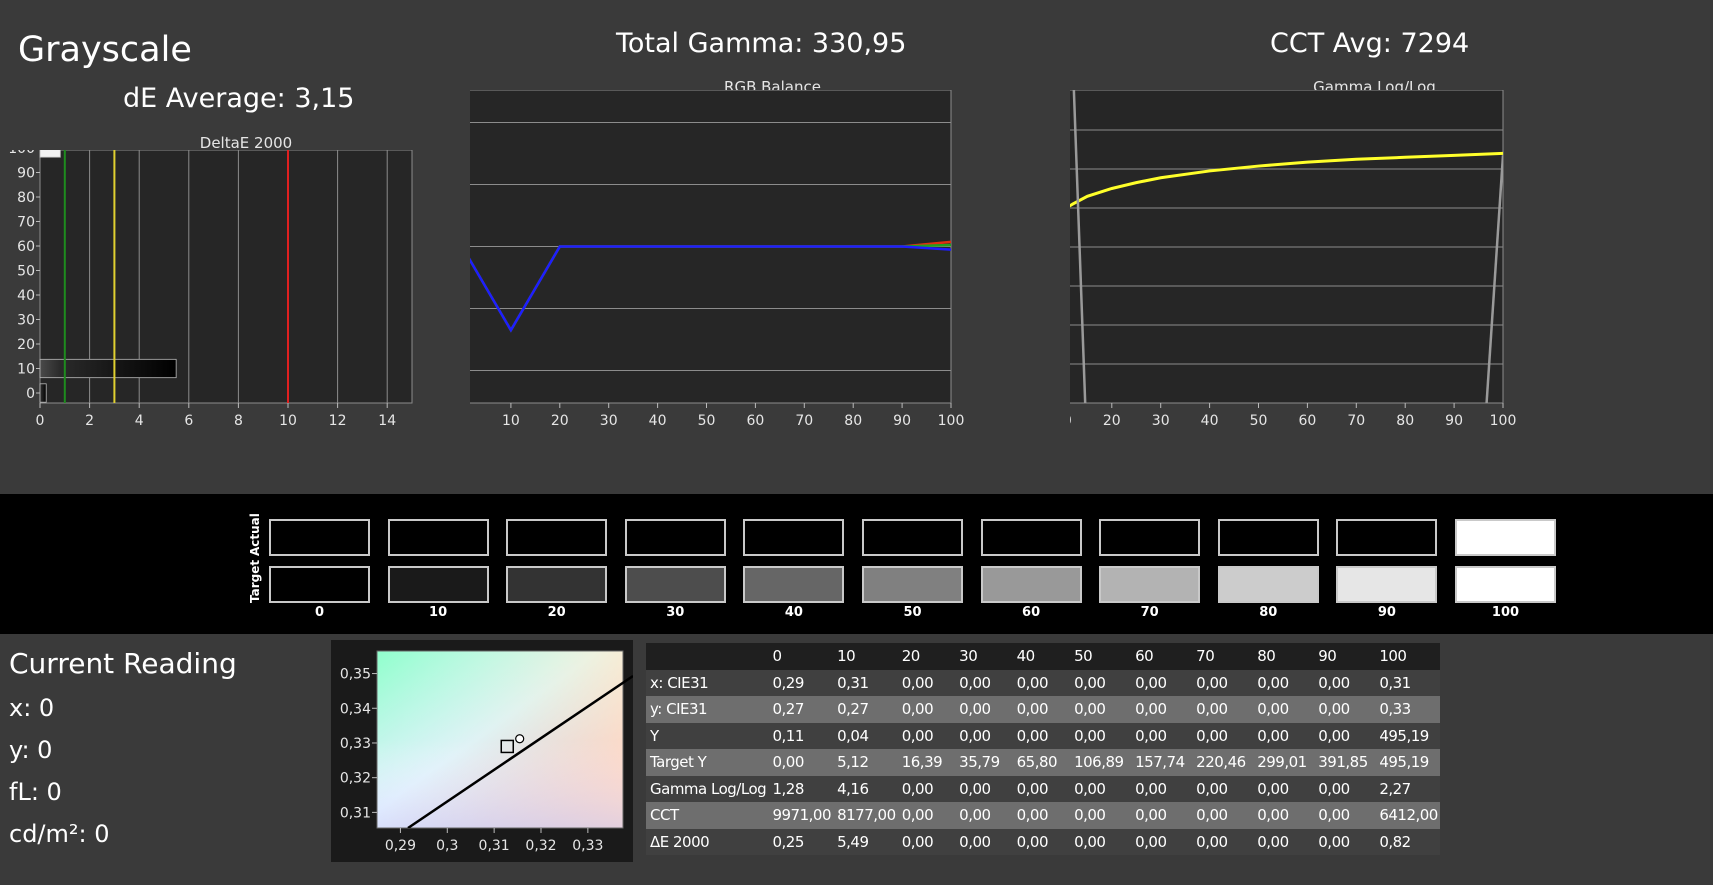  Describe the element at coordinates (400, 846) in the screenshot. I see `x-tick-label: 0,29` at that location.